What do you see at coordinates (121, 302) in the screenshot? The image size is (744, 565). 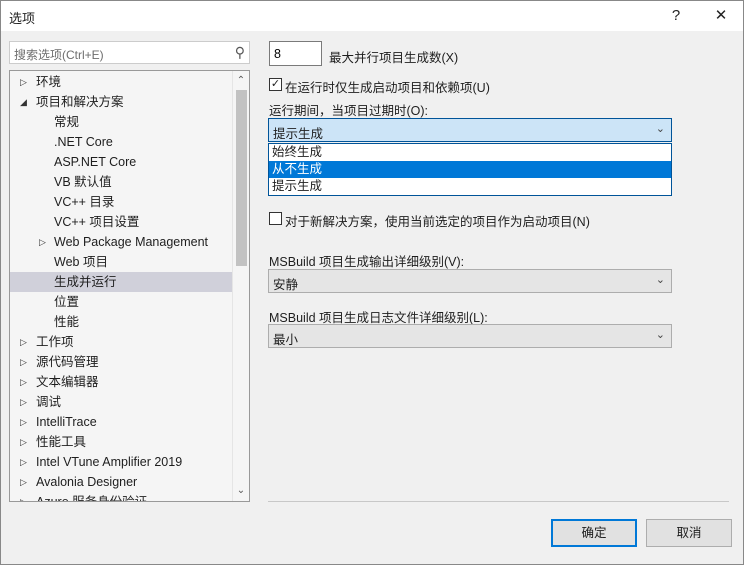 I see `tree-item: 位置` at bounding box center [121, 302].